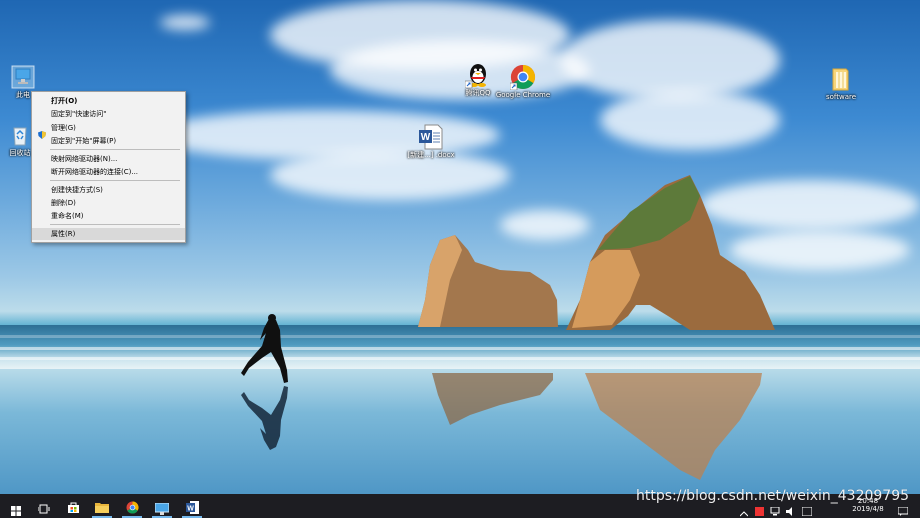 This screenshot has height=521, width=920. Describe the element at coordinates (63, 128) in the screenshot. I see `menu-item-label: 管理(G)` at that location.